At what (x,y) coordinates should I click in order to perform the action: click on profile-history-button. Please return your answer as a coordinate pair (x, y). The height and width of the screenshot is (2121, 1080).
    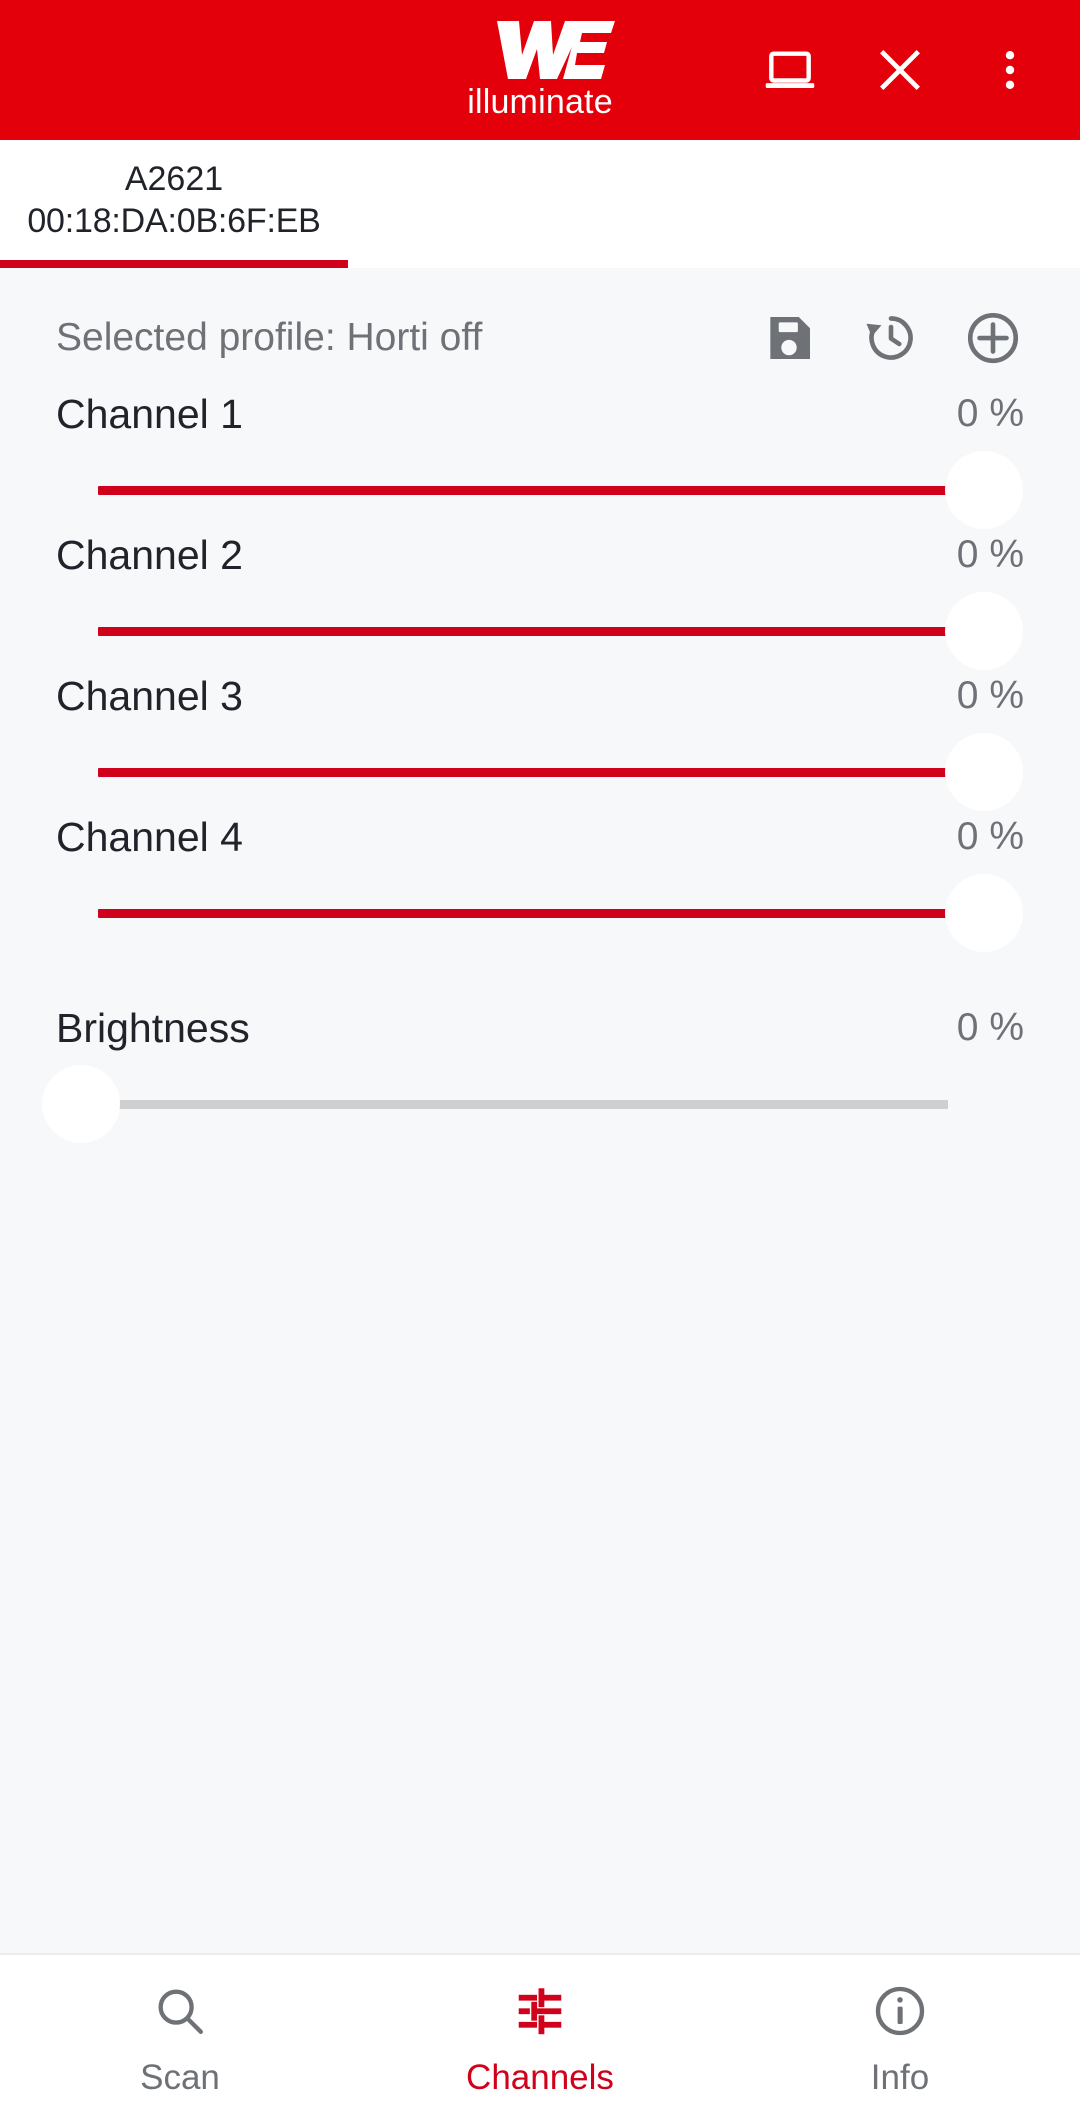
    Looking at the image, I should click on (891, 338).